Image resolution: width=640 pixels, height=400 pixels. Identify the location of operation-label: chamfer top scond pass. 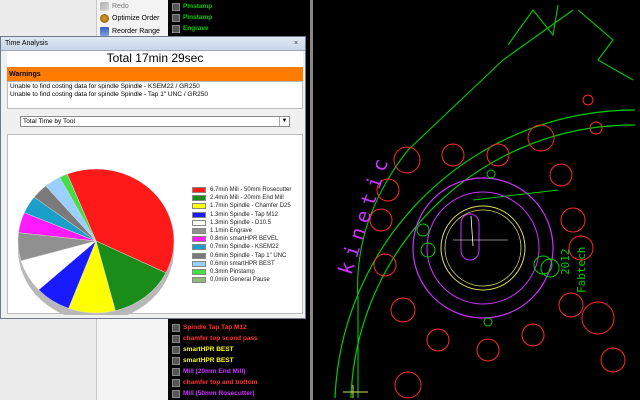
(220, 338).